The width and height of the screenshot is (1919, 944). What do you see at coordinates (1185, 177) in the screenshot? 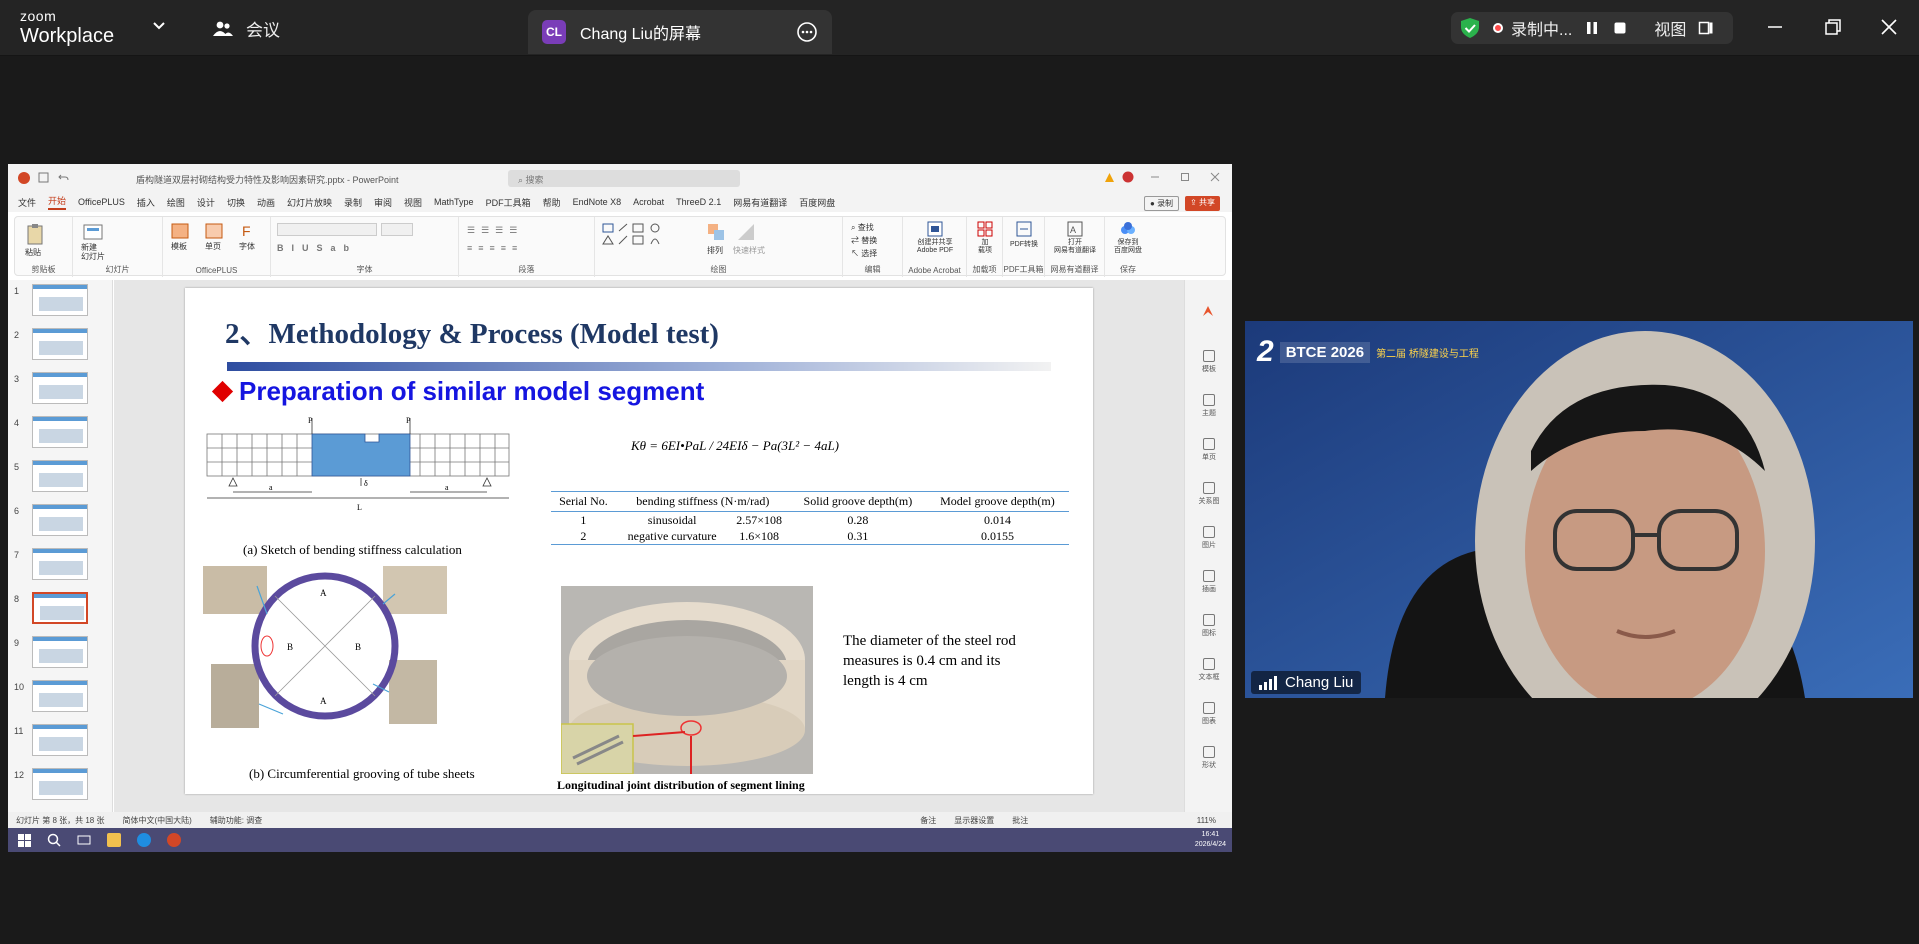
I see `pp-restore-icon` at bounding box center [1185, 177].